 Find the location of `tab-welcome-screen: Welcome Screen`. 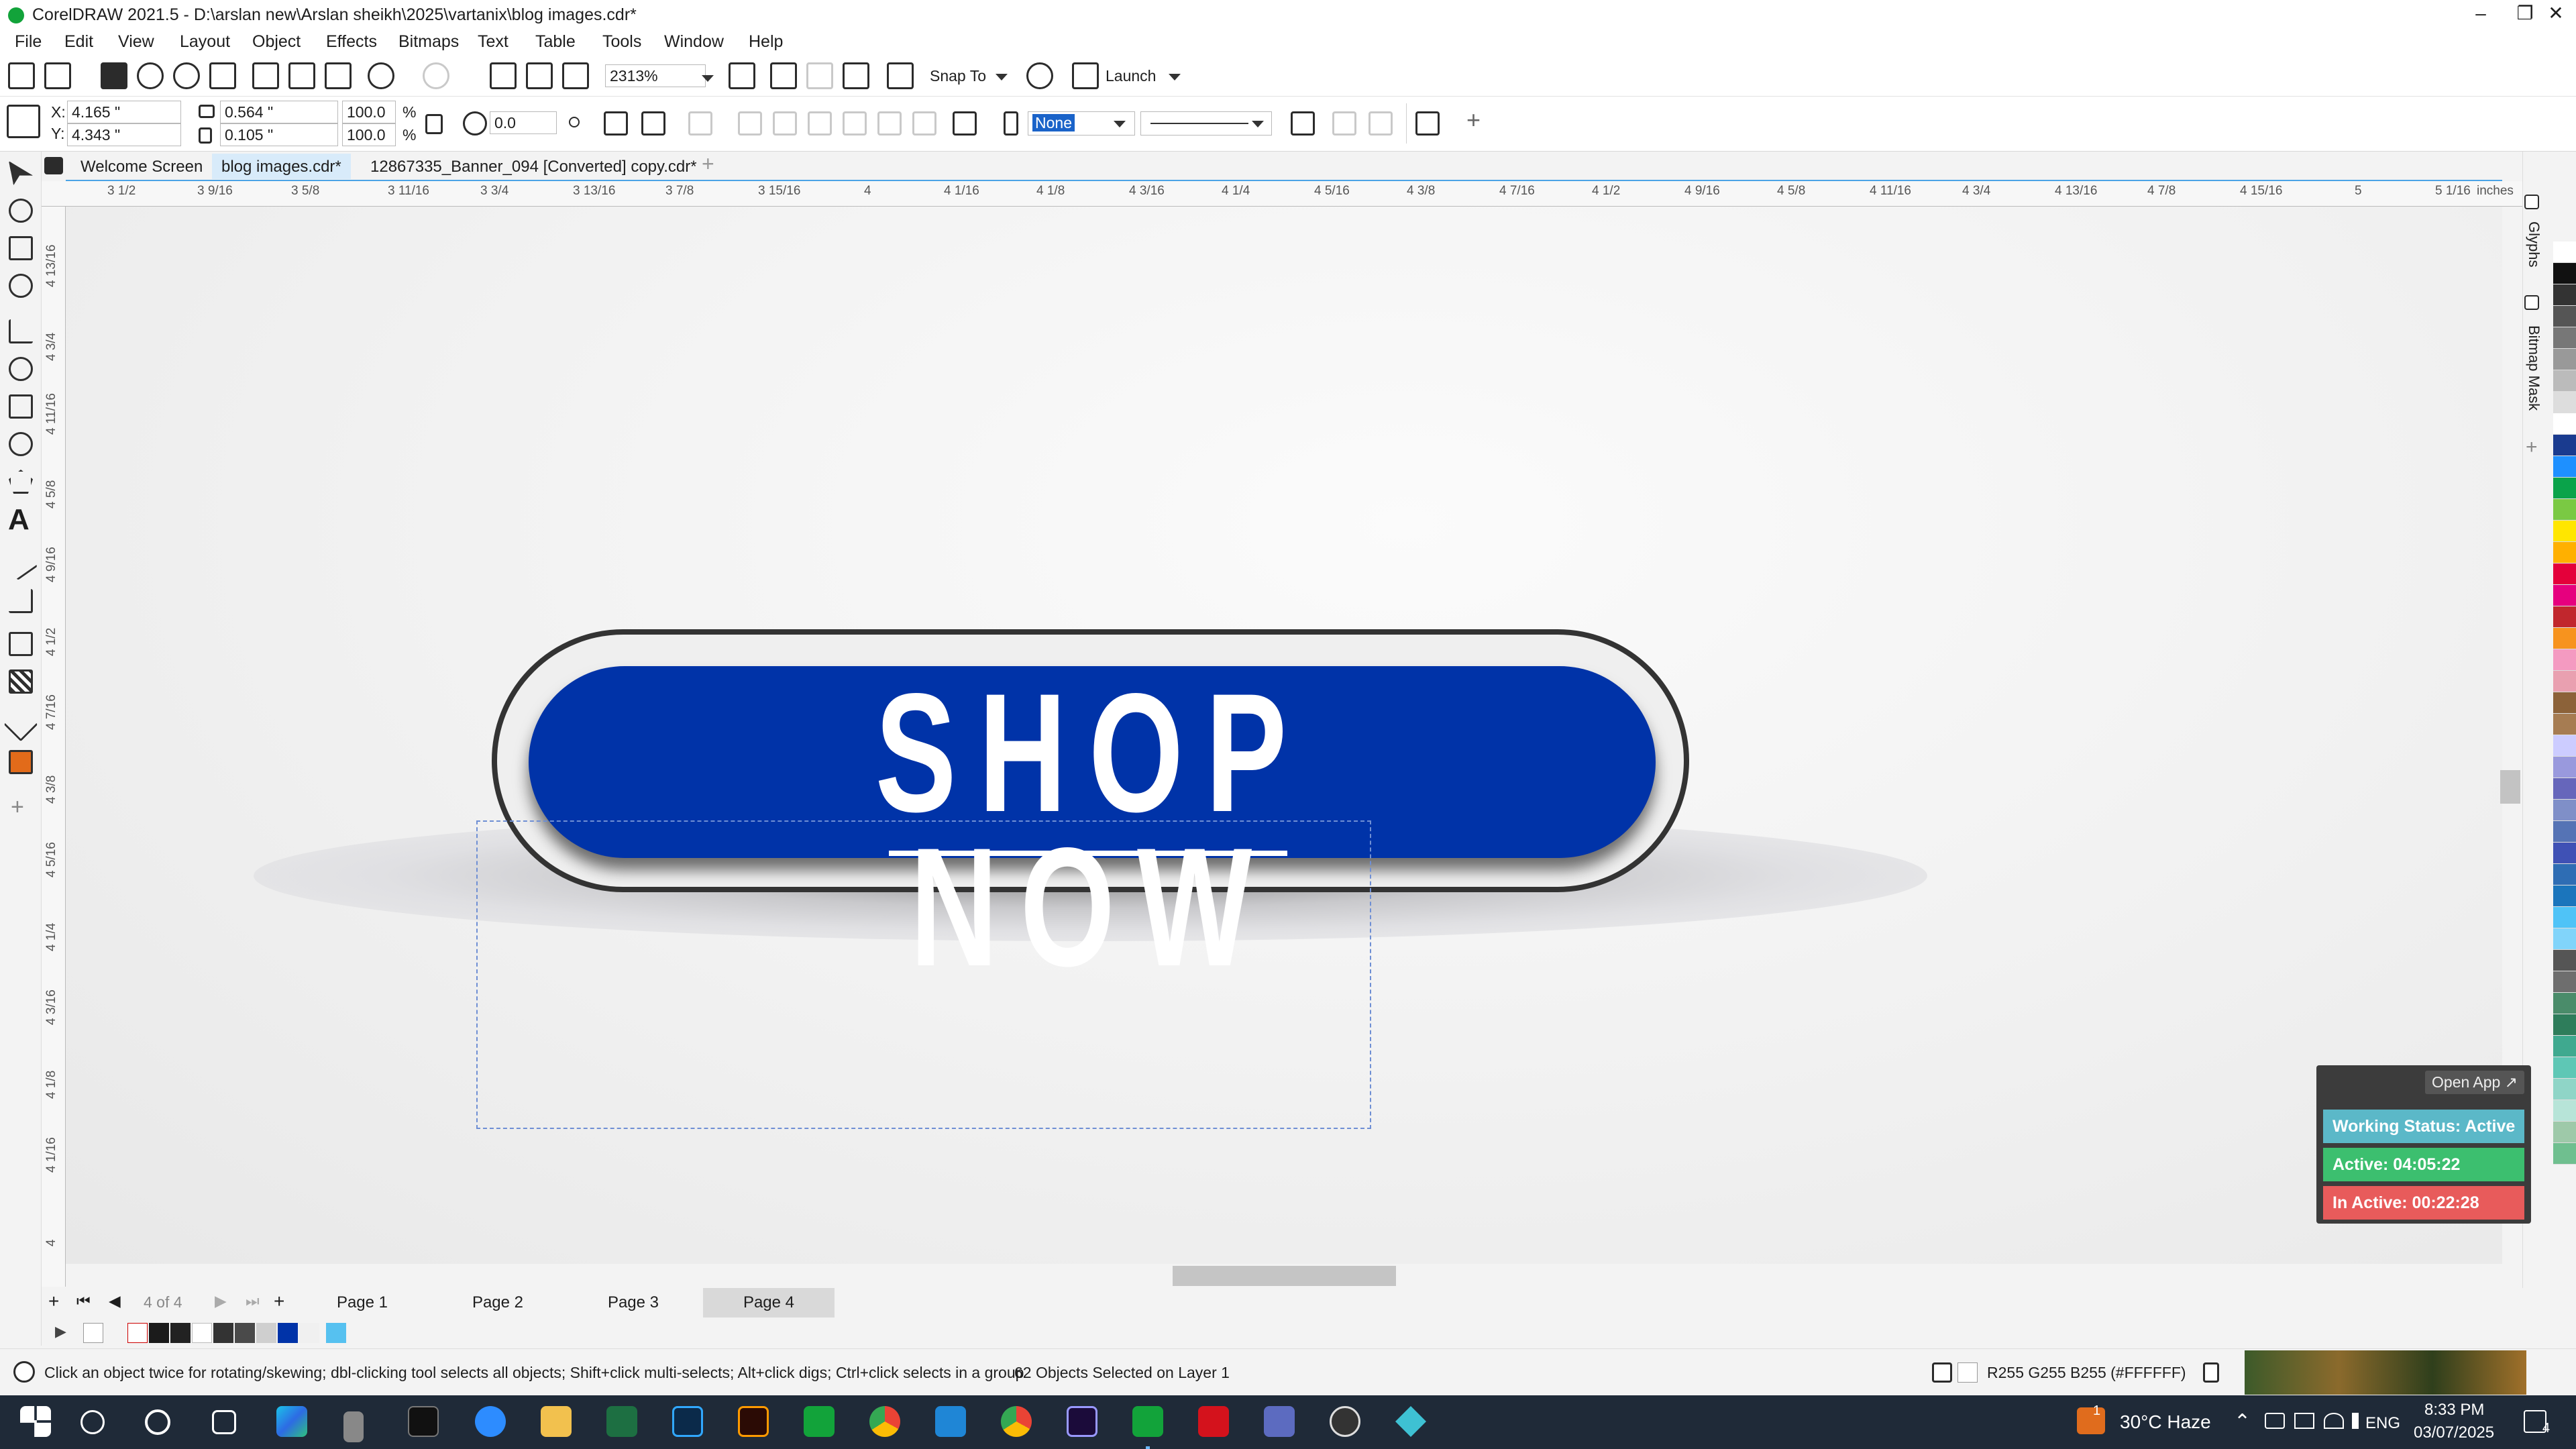

tab-welcome-screen: Welcome Screen is located at coordinates (141, 166).